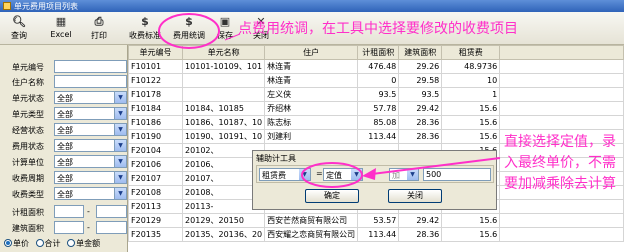  What do you see at coordinates (560, 163) in the screenshot?
I see `annotation-right: 直接选择定值，录入最终单价，不需要加减乘除去计算` at bounding box center [560, 163].